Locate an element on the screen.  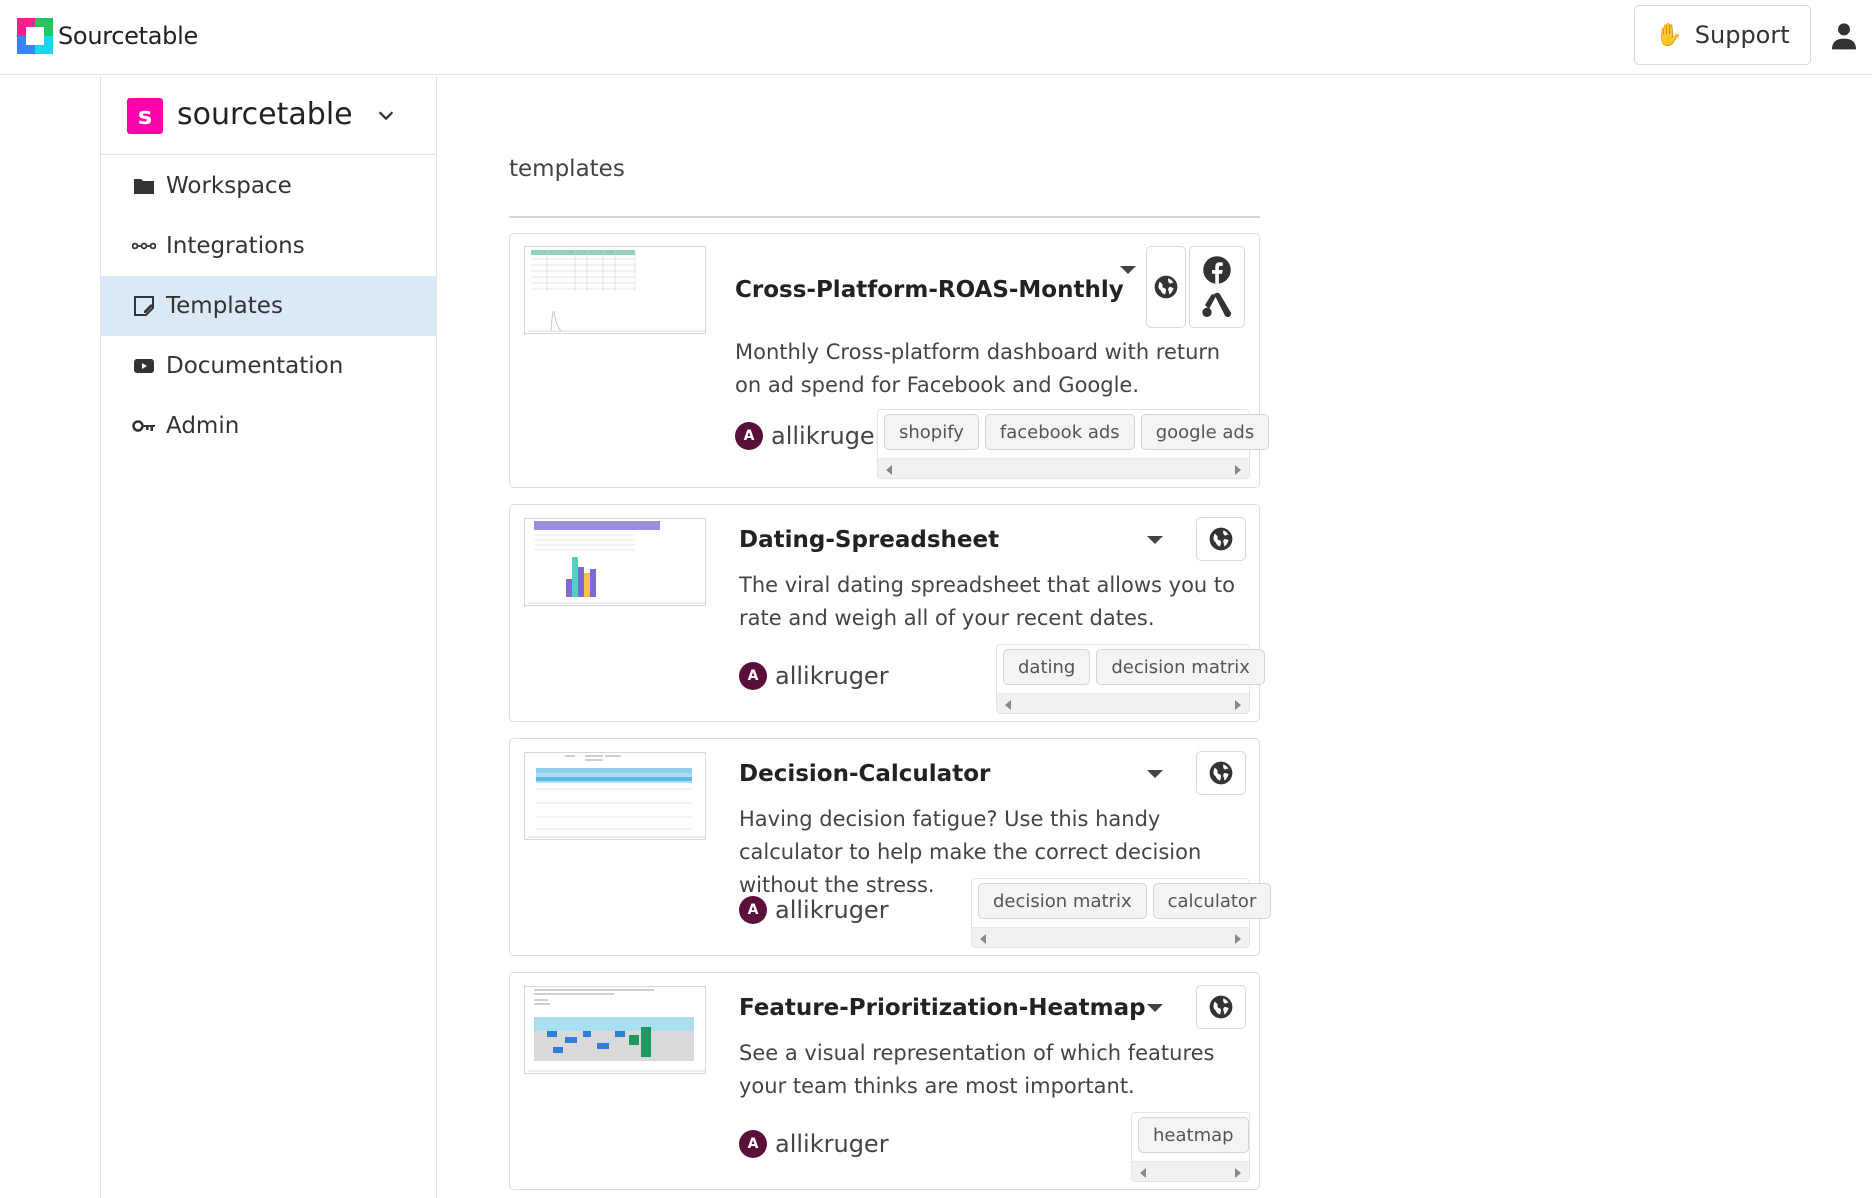
template-title: Feature-Prioritization-Heatmap is located at coordinates (942, 1008).